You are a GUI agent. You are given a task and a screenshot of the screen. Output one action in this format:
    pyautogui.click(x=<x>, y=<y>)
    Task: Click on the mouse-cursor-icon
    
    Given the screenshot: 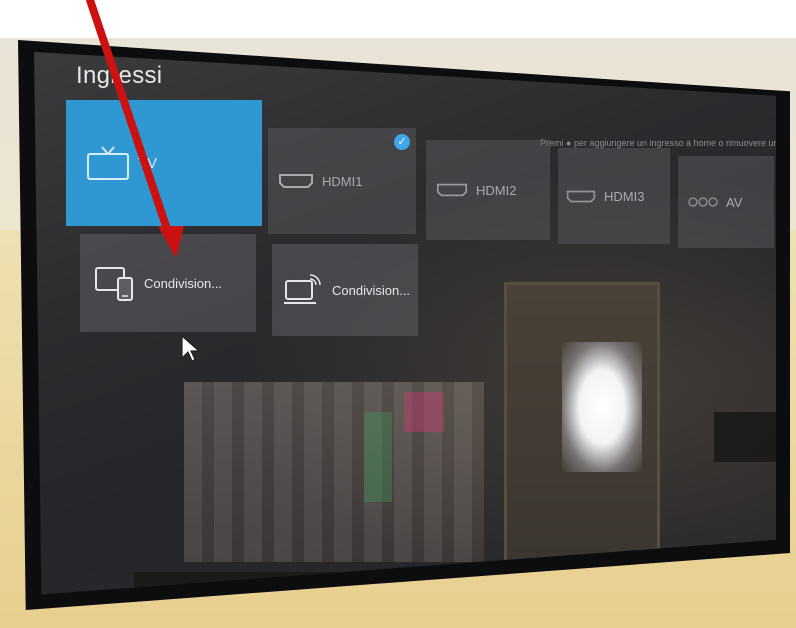 What is the action you would take?
    pyautogui.click(x=191, y=348)
    